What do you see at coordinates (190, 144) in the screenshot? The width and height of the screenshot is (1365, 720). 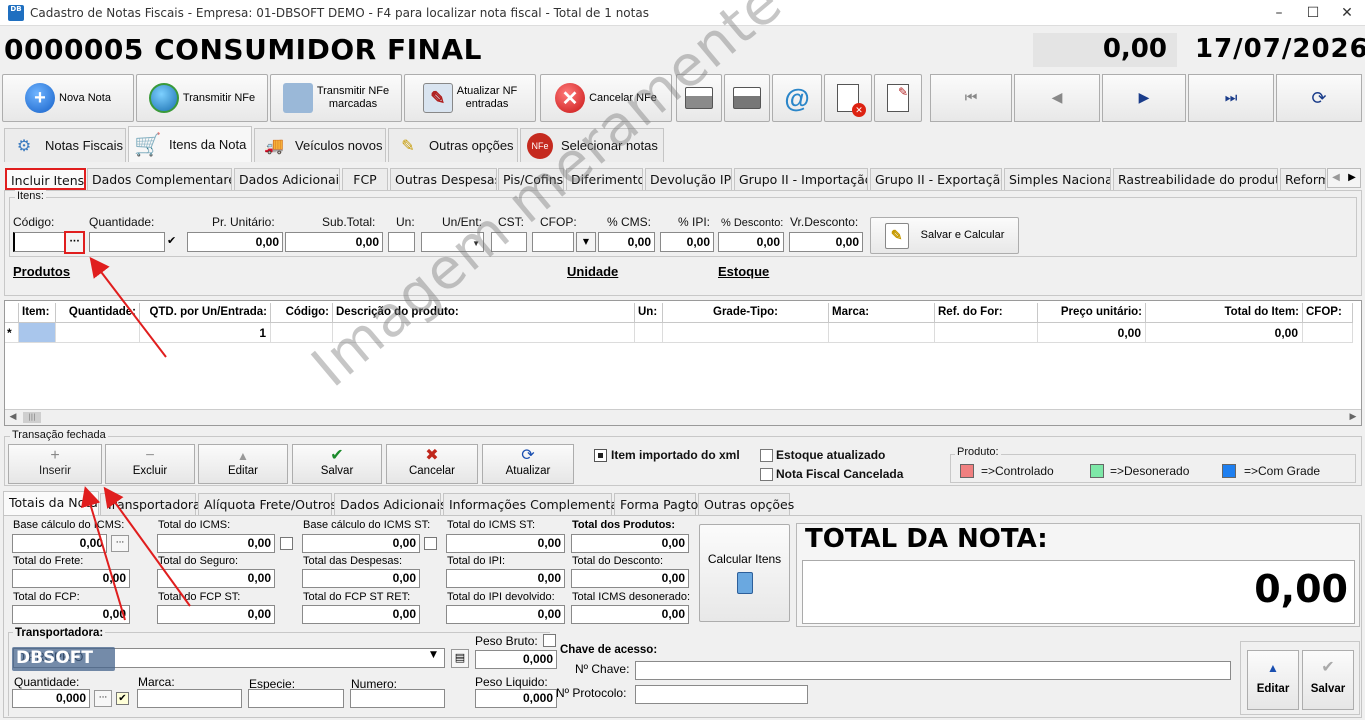 I see `tab-itens-da-nota: 🛒 Itens da Nota` at bounding box center [190, 144].